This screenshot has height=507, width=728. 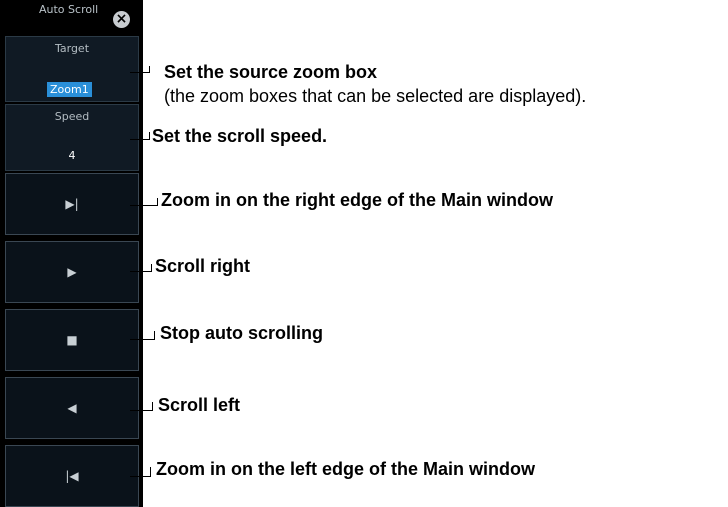 I want to click on target-field: Target Zoom1, so click(x=72, y=69).